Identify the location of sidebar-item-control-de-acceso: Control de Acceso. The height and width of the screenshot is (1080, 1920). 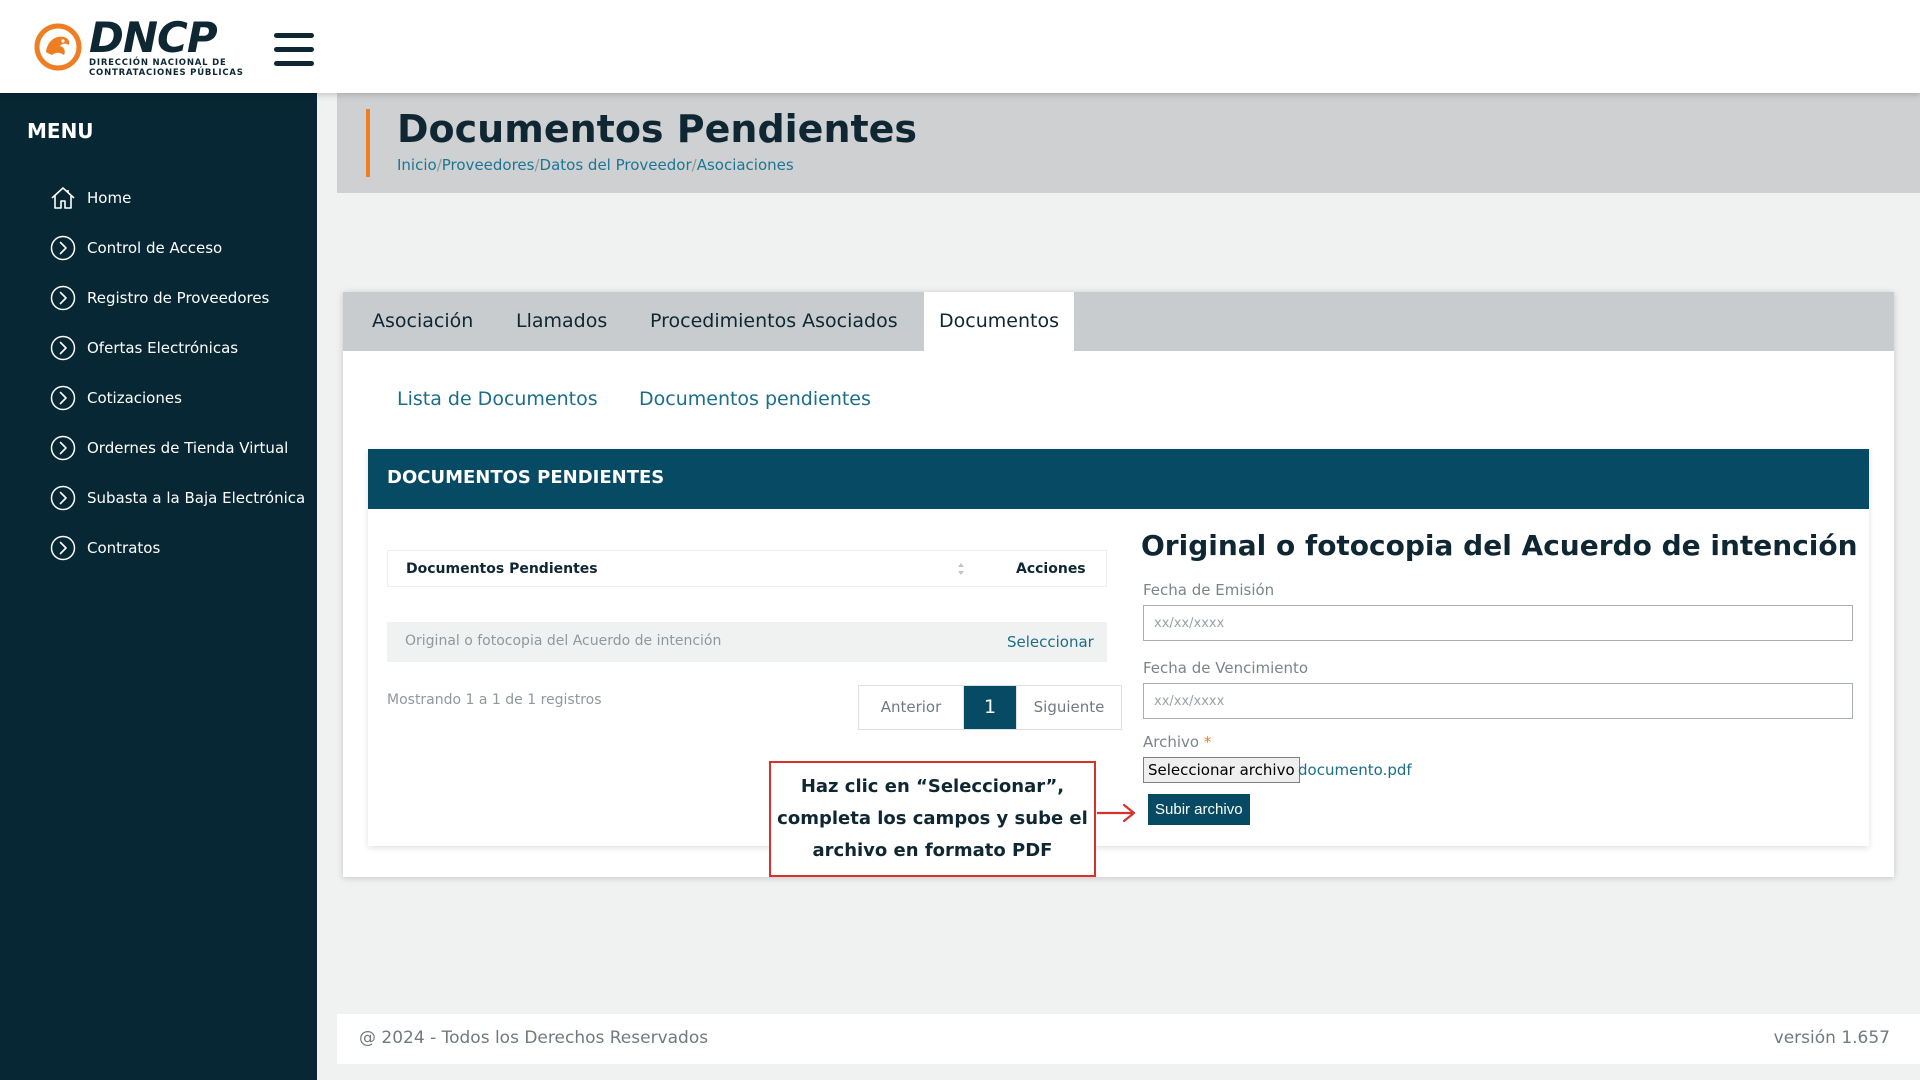
(177, 248).